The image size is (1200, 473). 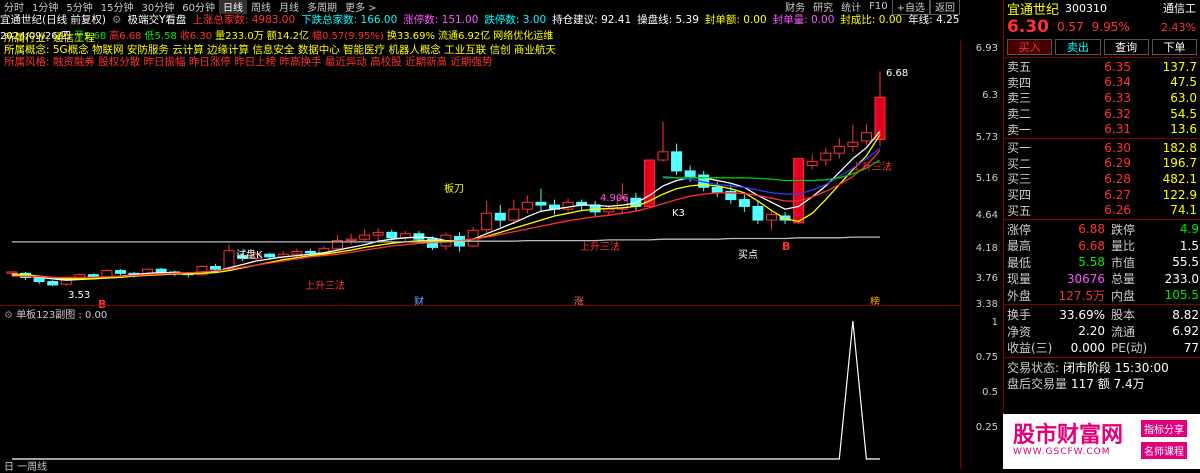 I want to click on bid-row: 买三 6.28 482.1, so click(x=1102, y=179).